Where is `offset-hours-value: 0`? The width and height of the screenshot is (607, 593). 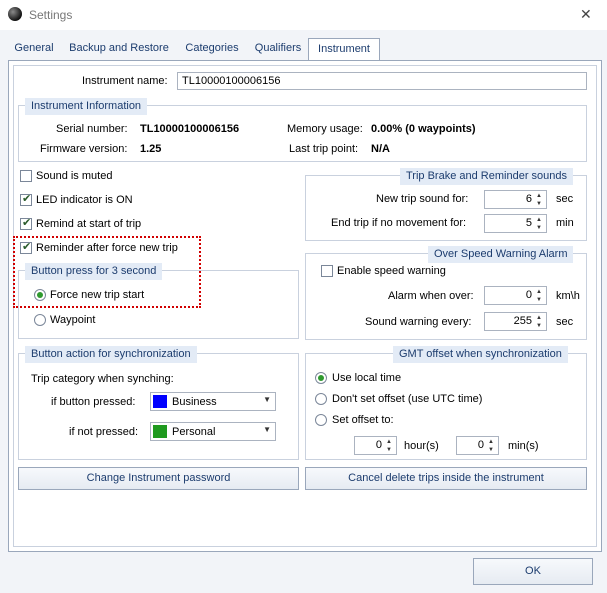 offset-hours-value: 0 is located at coordinates (378, 445).